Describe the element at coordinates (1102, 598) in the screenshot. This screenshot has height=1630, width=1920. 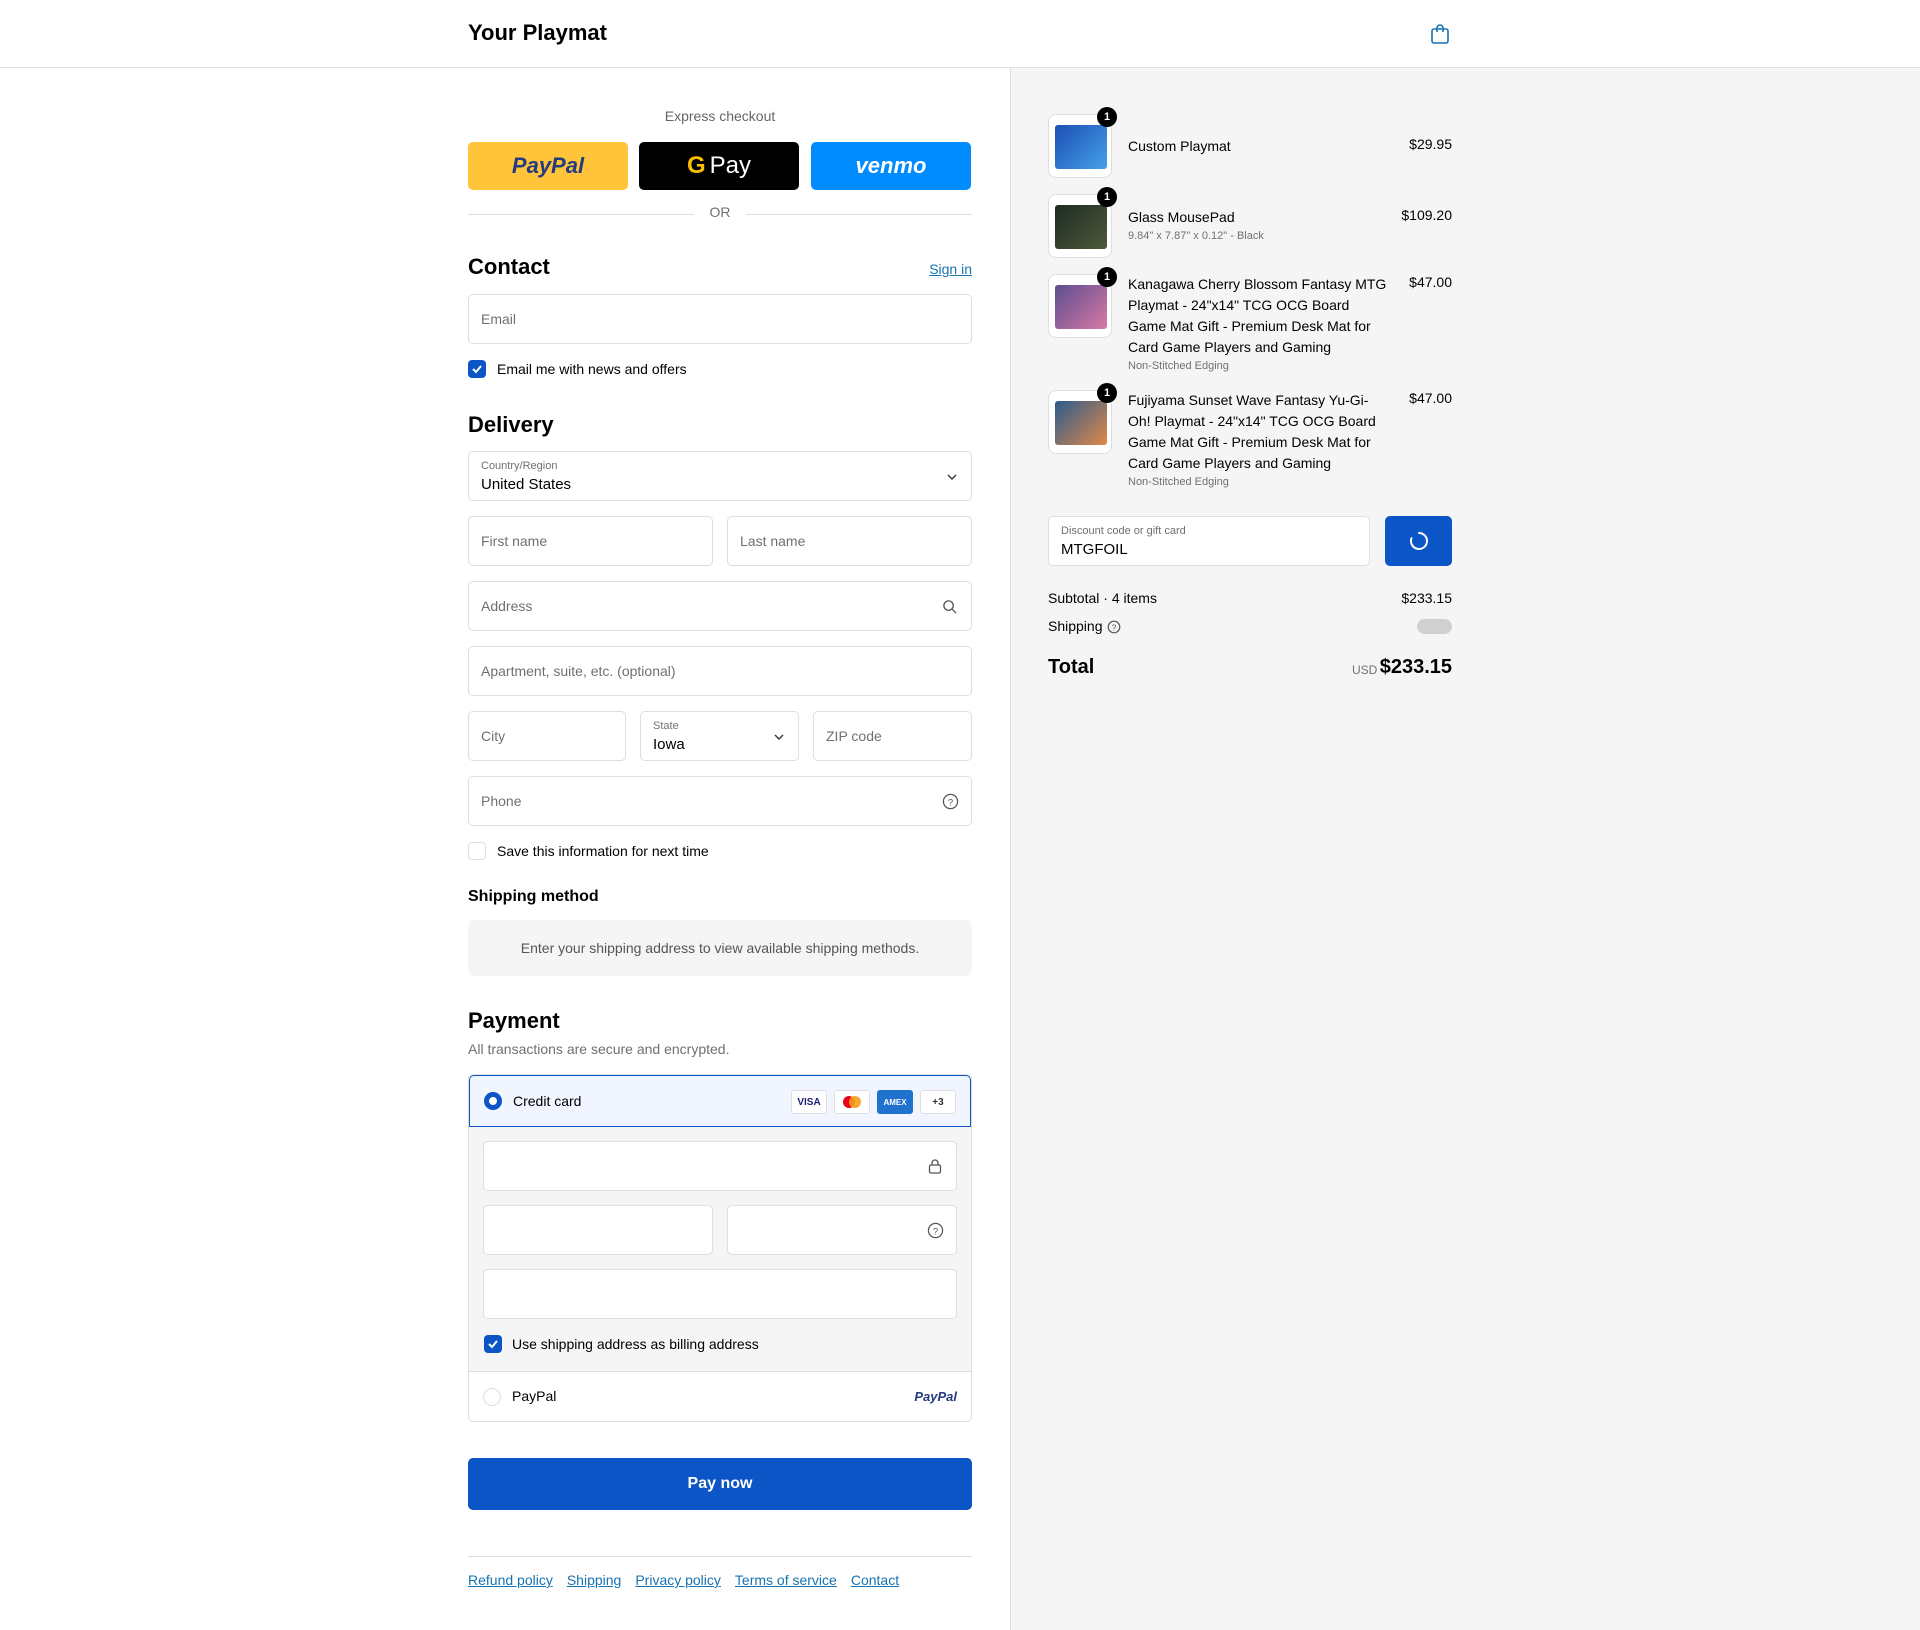
I see `subtotal-label: Subtotal · 4 items` at that location.